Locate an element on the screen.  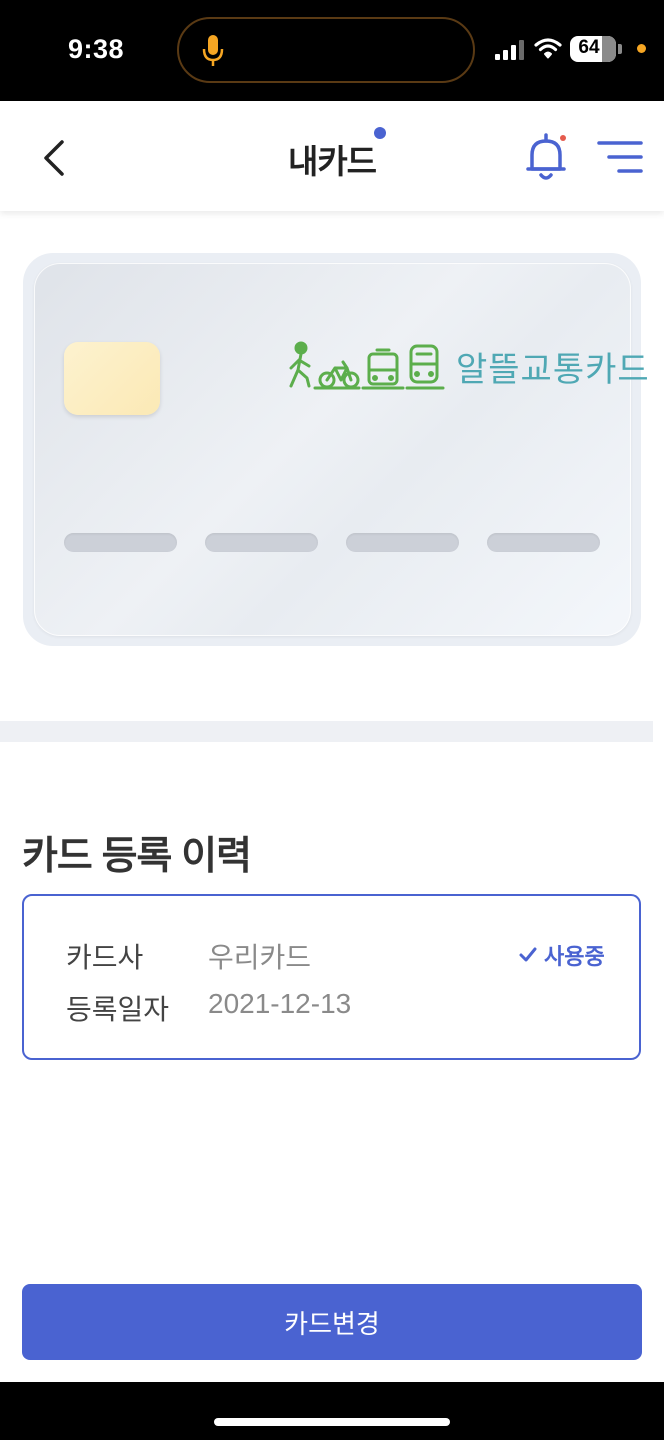
card-logo-text: 알뜰교통카드 is located at coordinates (553, 370).